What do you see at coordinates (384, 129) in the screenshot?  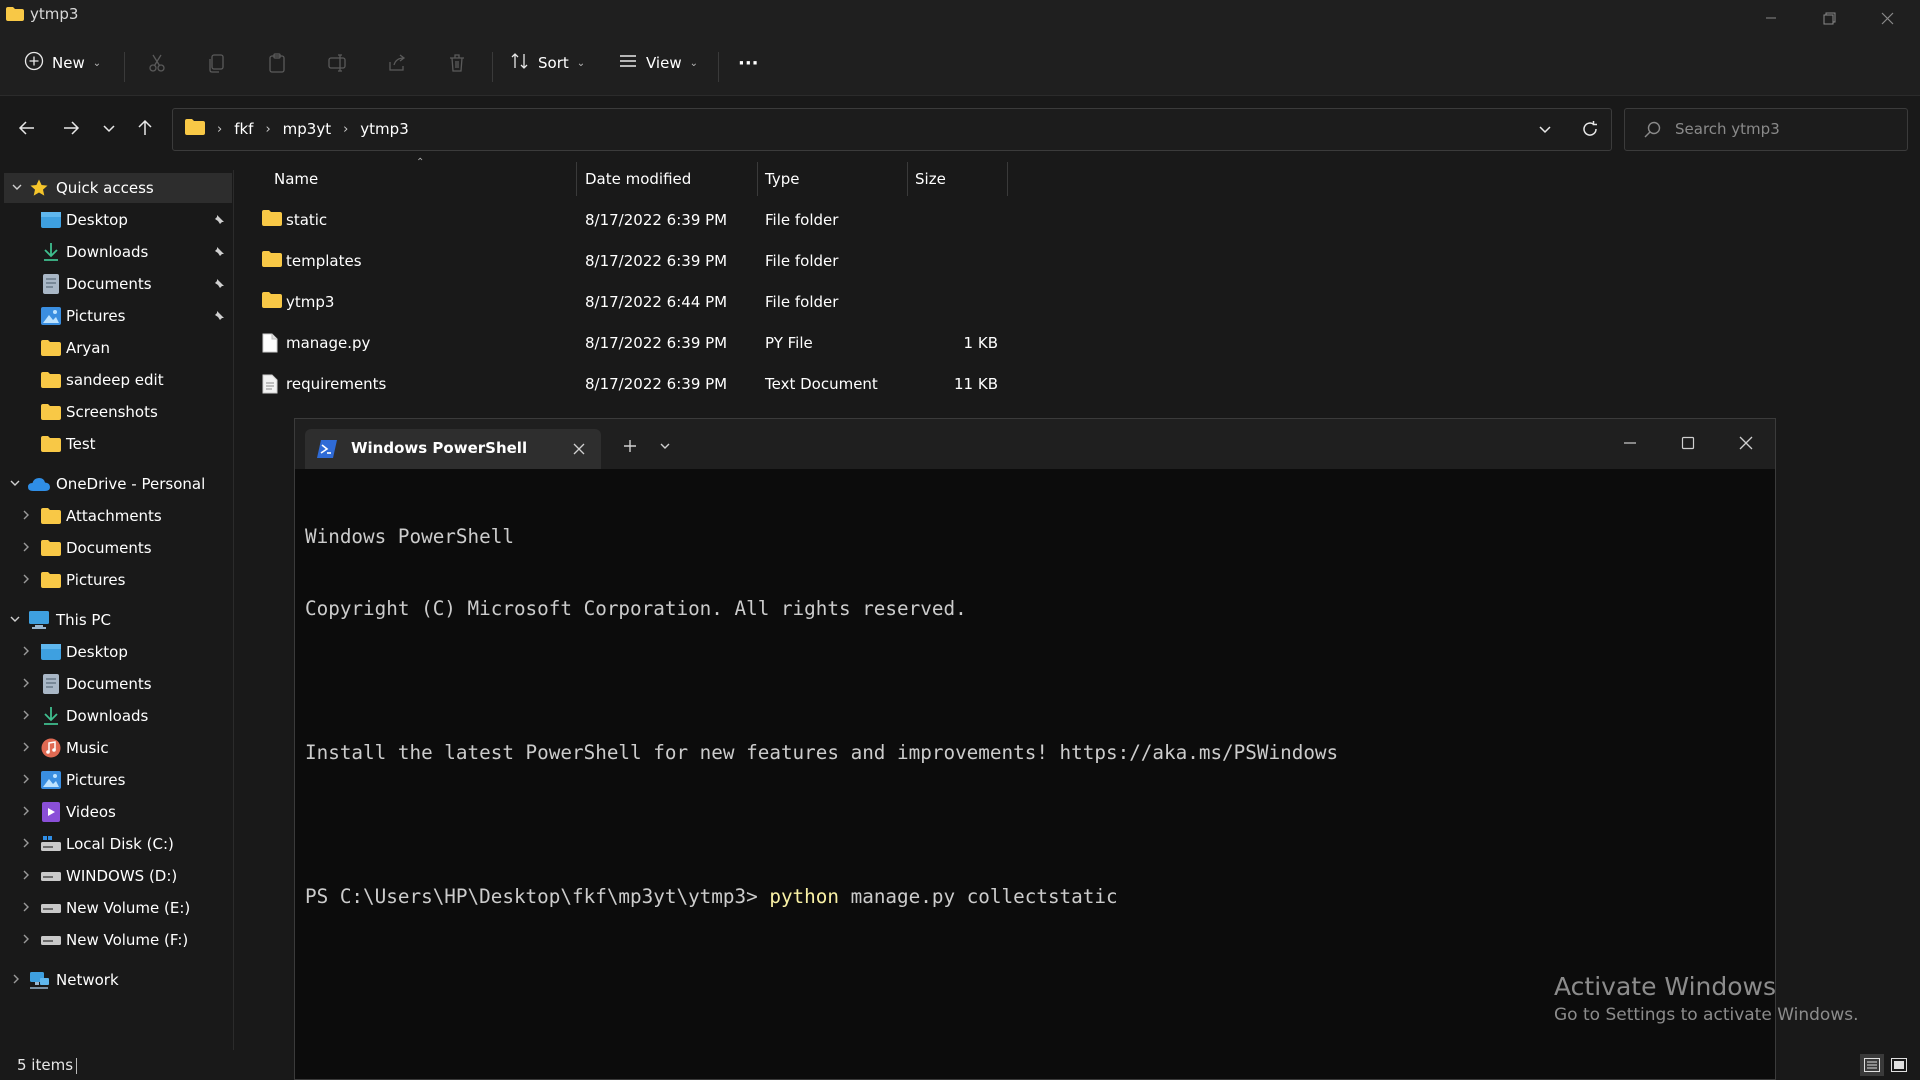 I see `breadcrumb-item: ytmp3` at bounding box center [384, 129].